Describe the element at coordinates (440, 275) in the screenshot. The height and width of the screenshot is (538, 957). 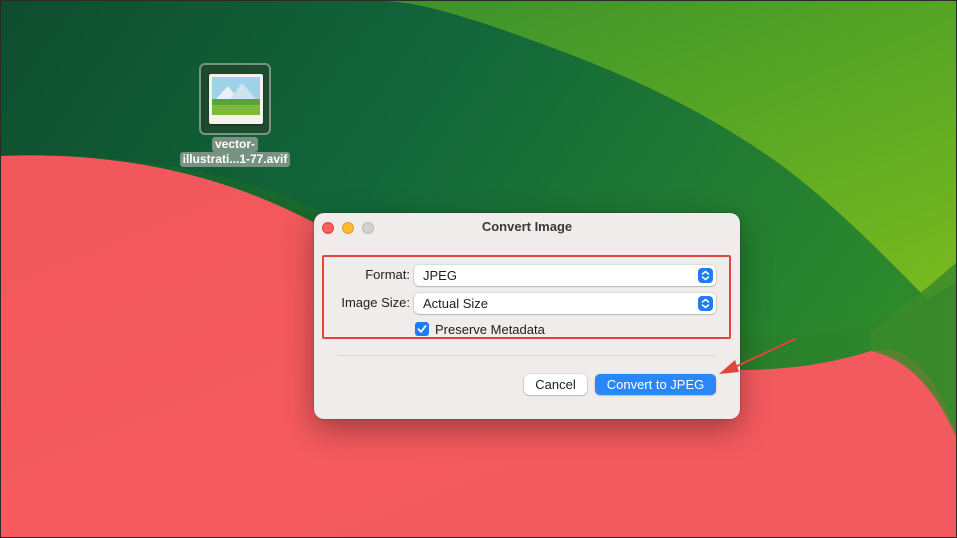
I see `format-value: JPEG` at that location.